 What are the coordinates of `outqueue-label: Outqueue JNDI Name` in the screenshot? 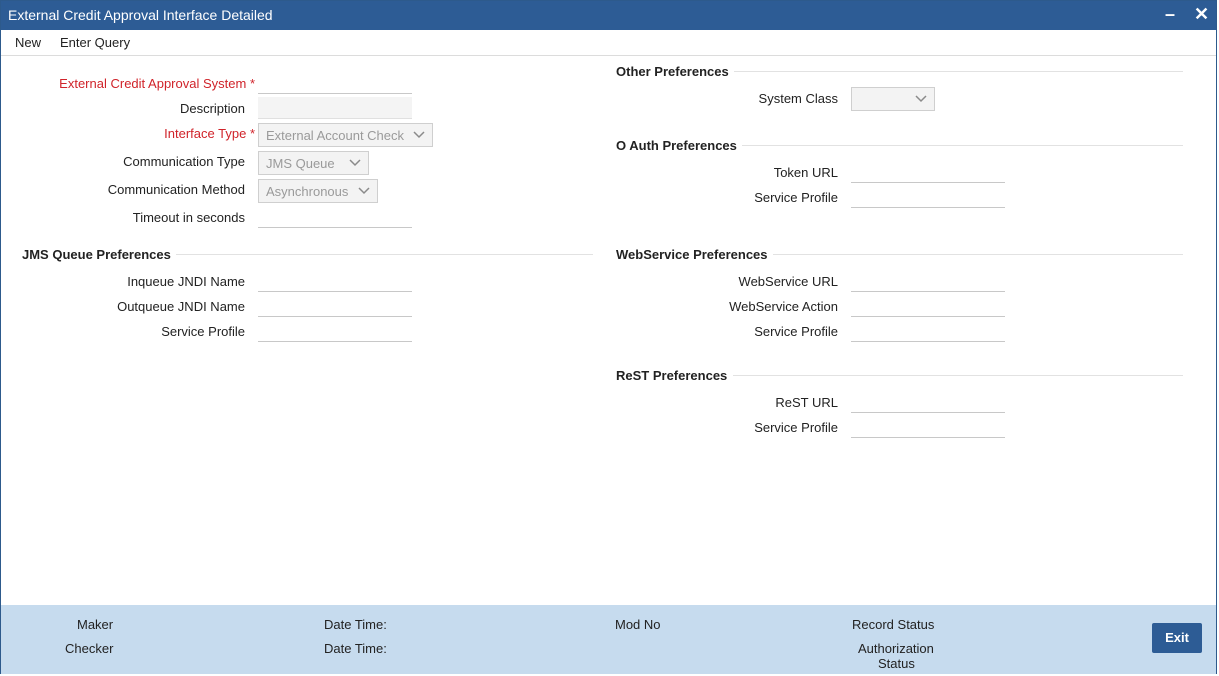 It's located at (181, 306).